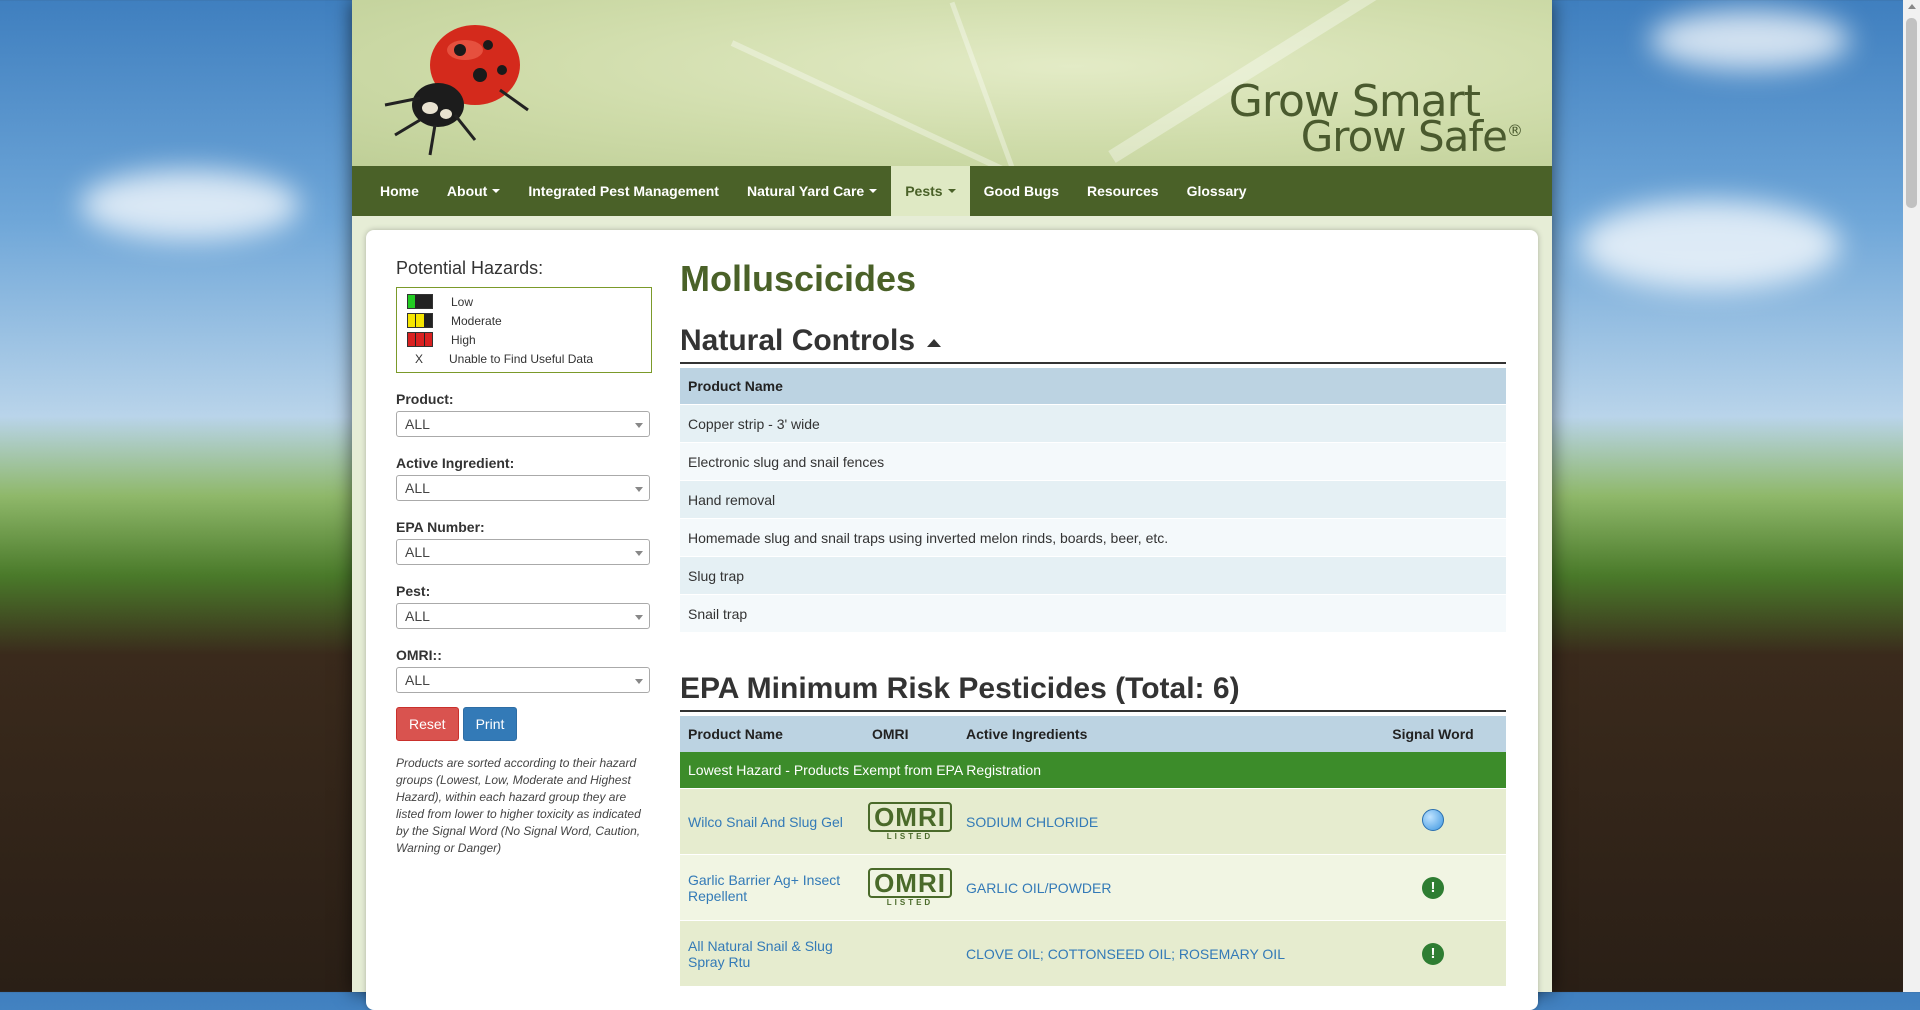 The width and height of the screenshot is (1920, 1010). What do you see at coordinates (524, 358) in the screenshot?
I see `legend-unknown: X Unable to Find Useful Data` at bounding box center [524, 358].